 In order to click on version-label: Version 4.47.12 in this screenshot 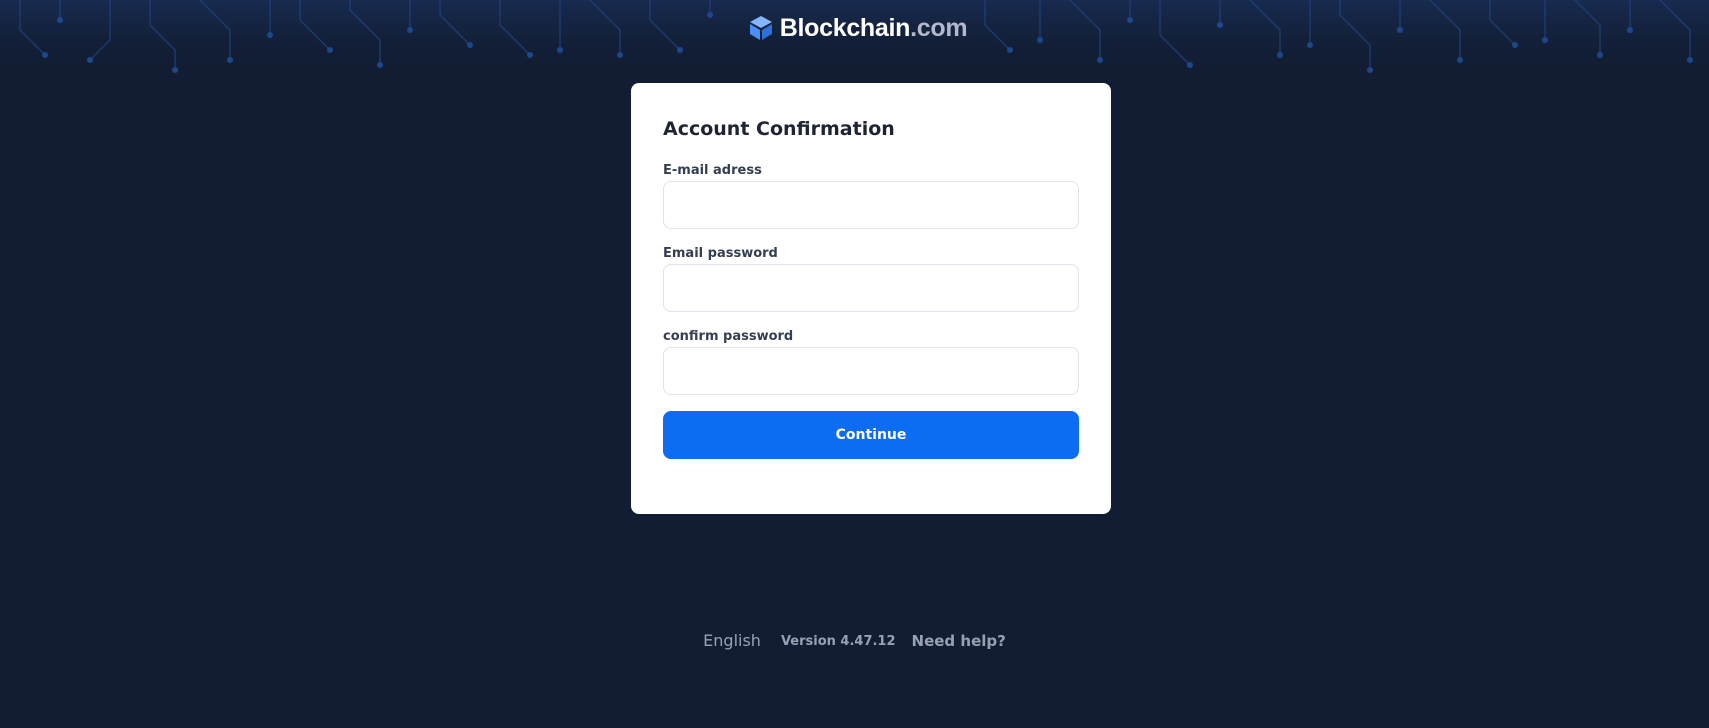, I will do `click(838, 641)`.